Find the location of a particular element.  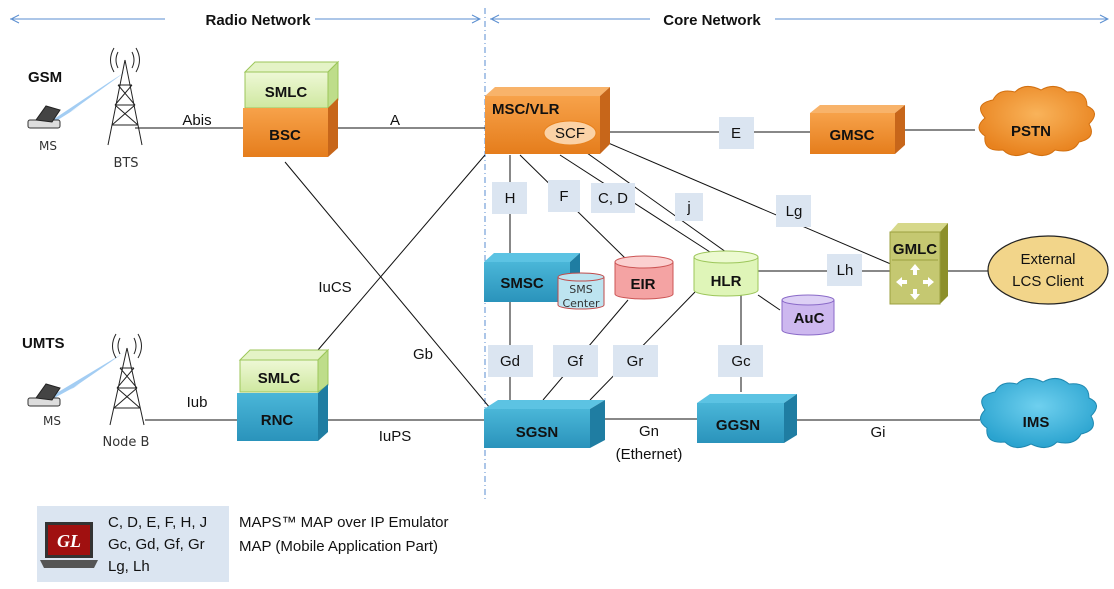

msc-vlr-node: MSC/VLR SCF is located at coordinates (547, 120).